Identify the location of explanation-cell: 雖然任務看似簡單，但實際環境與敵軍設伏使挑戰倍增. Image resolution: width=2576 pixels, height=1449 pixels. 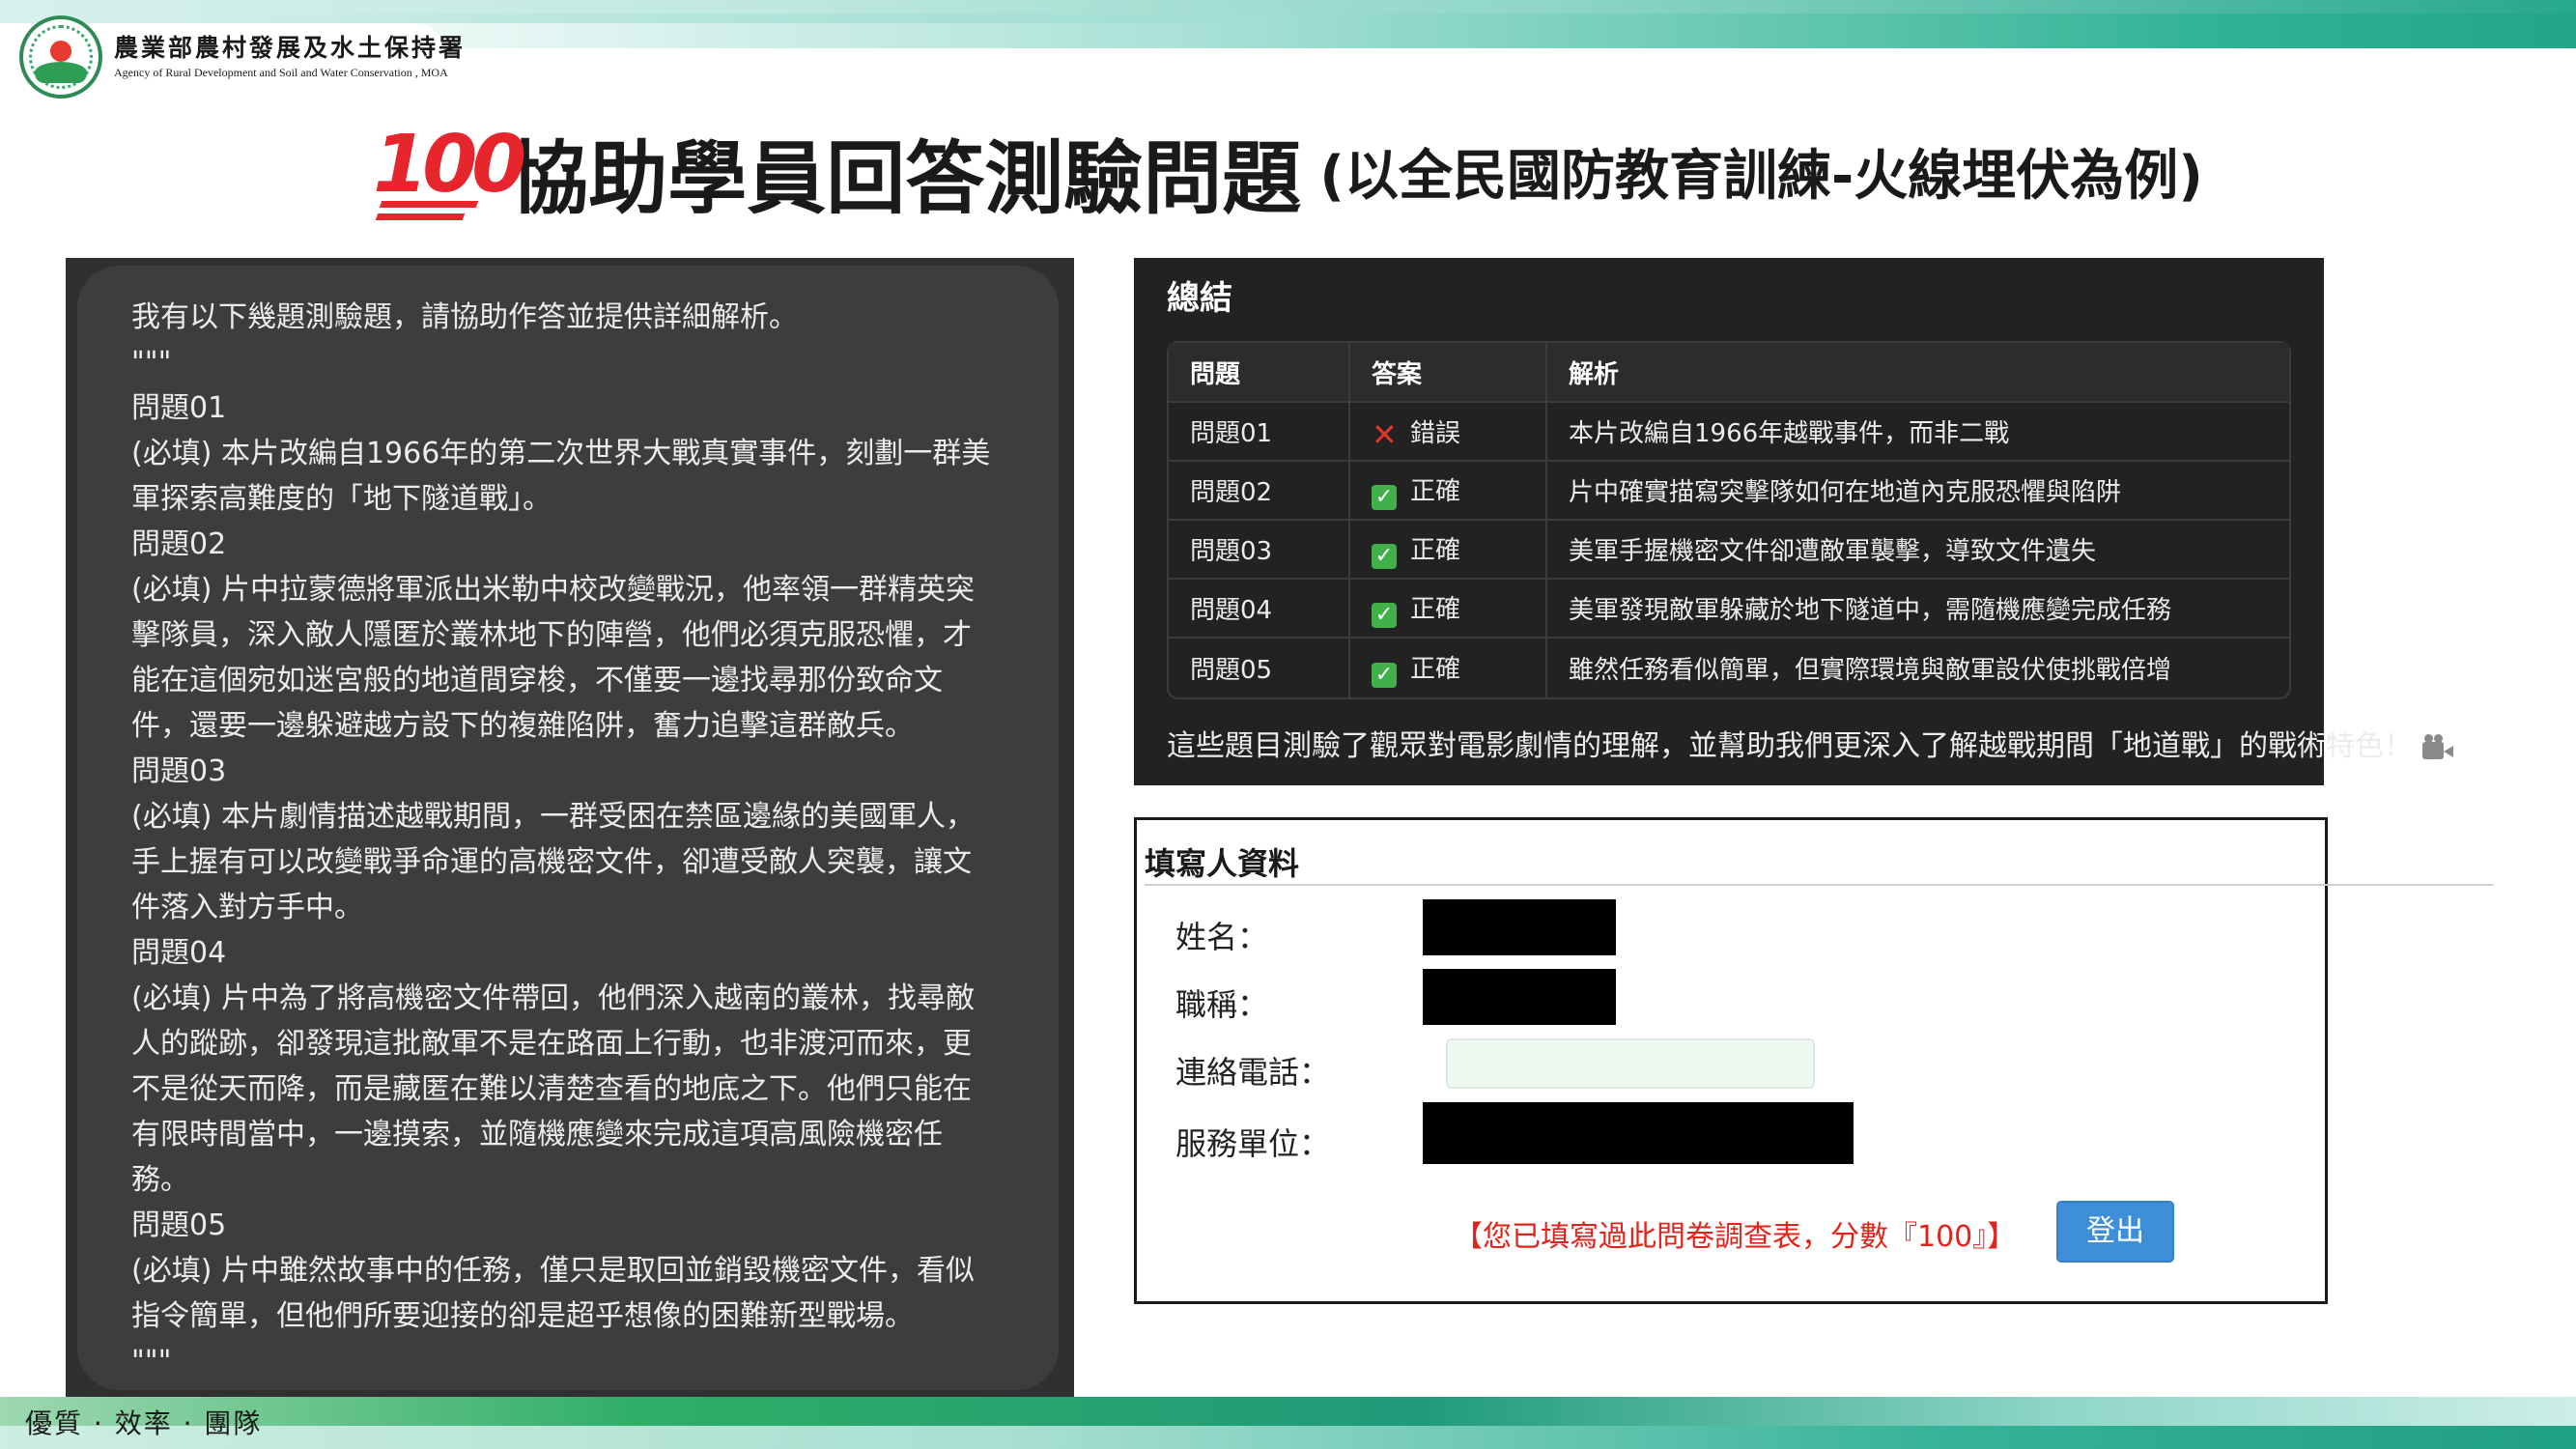
(1917, 668).